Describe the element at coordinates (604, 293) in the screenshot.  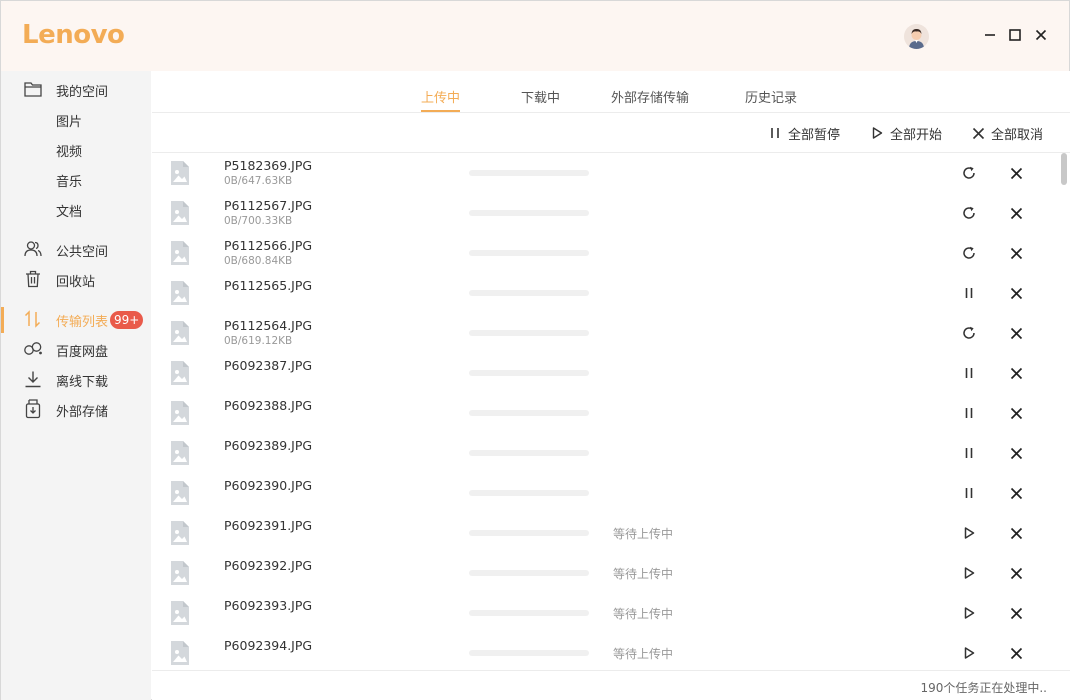
I see `table-row: P6112565.JPG` at that location.